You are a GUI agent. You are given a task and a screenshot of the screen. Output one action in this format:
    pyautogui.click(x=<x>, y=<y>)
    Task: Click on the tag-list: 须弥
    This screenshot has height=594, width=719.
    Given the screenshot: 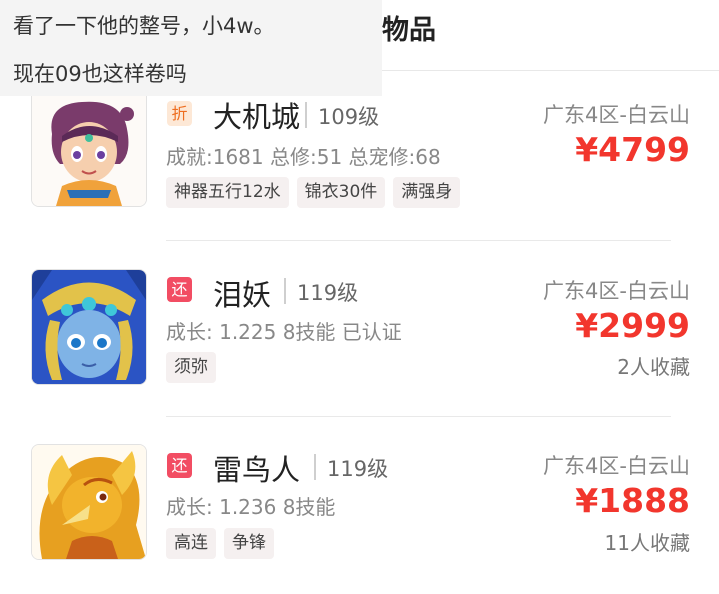 What is the action you would take?
    pyautogui.click(x=191, y=367)
    